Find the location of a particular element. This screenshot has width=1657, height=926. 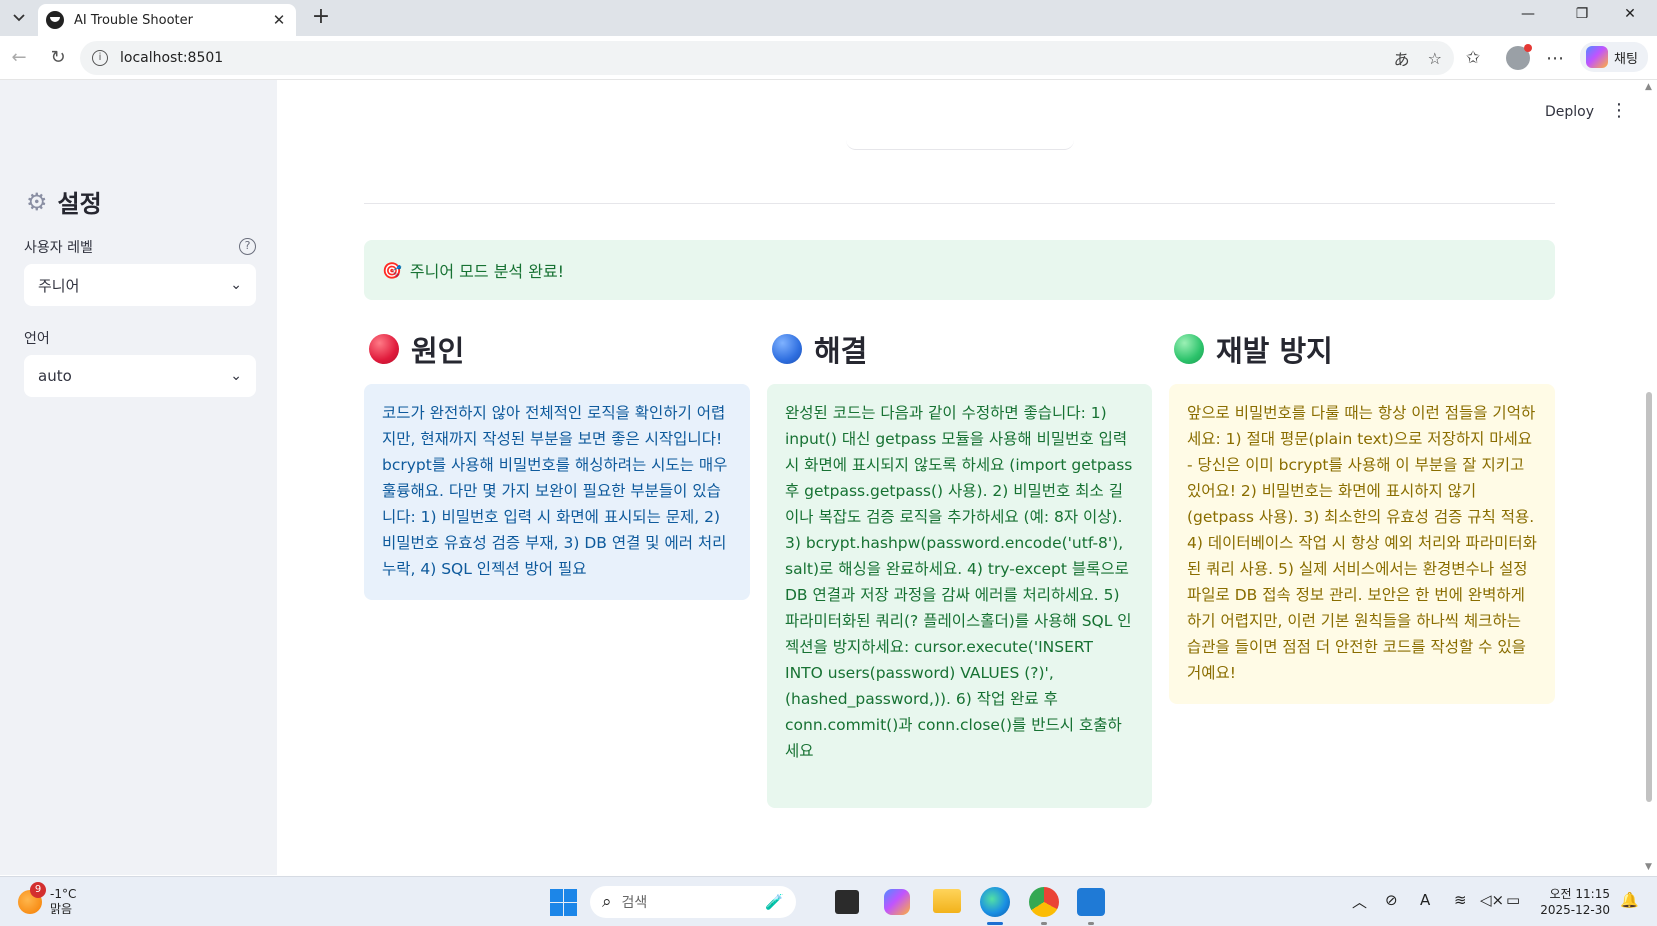

close-window-button: ✕ is located at coordinates (1630, 18).